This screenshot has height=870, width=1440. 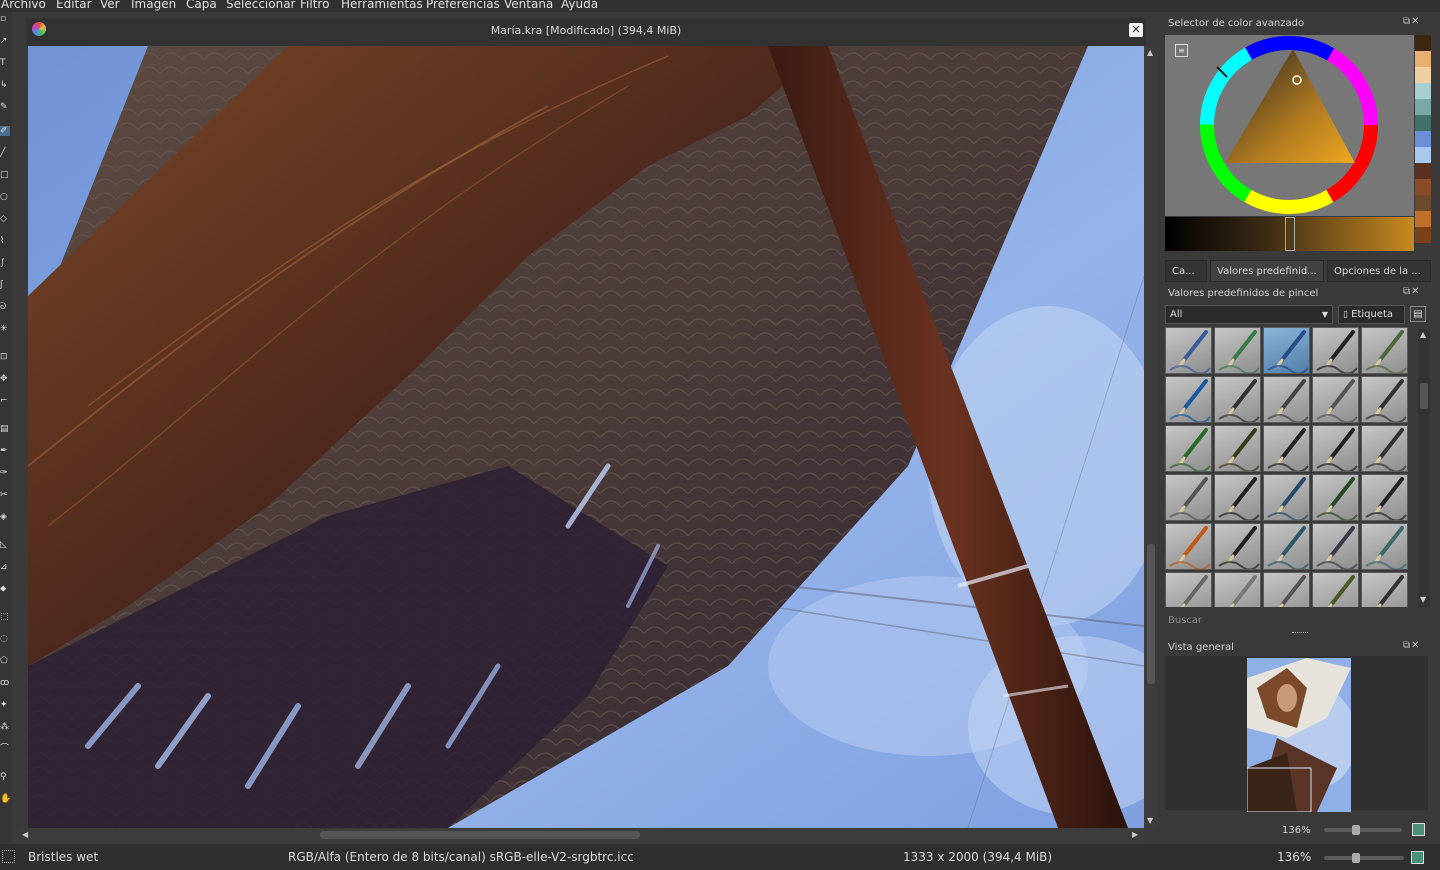 I want to click on preset-menu-icon: ▤, so click(x=1418, y=314).